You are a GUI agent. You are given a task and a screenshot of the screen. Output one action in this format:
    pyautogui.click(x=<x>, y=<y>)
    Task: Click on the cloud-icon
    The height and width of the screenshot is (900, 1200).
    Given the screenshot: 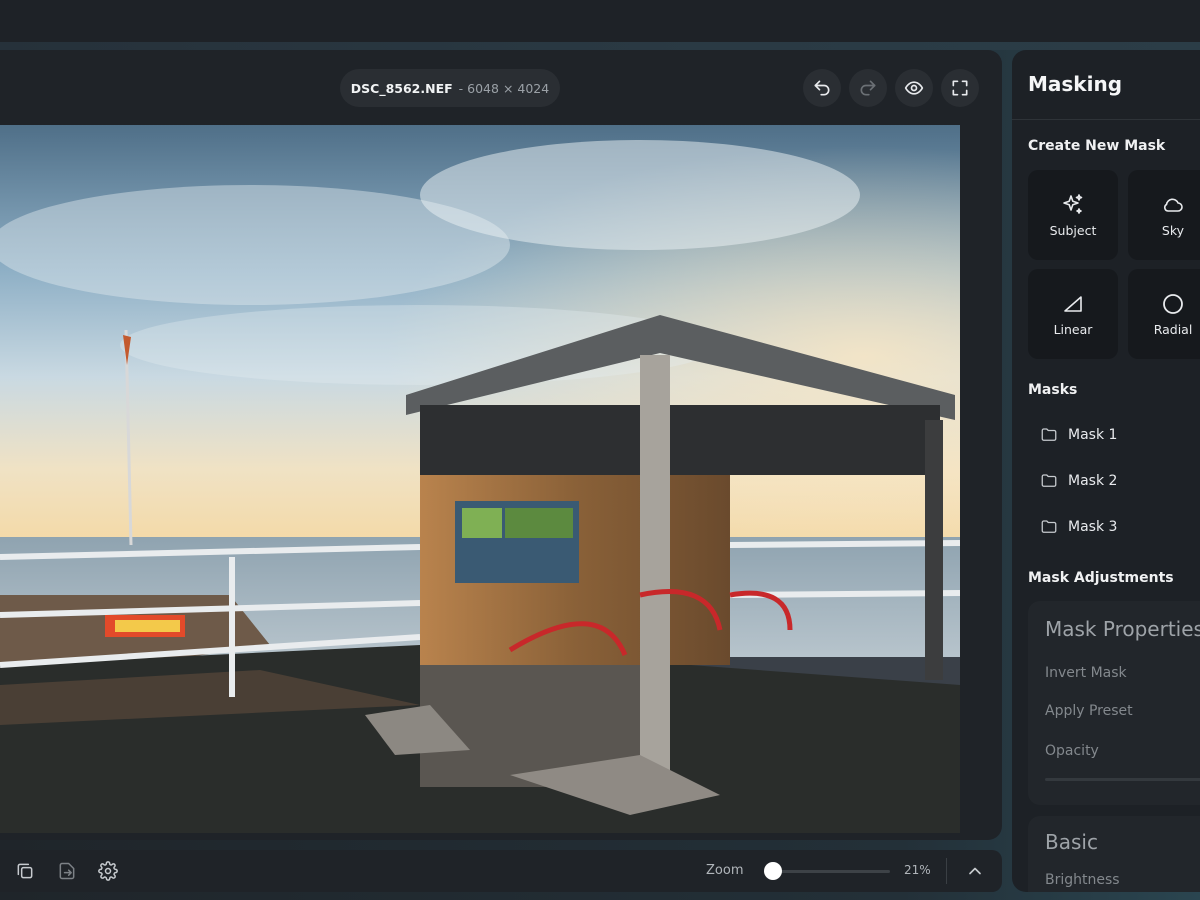 What is the action you would take?
    pyautogui.click(x=1173, y=205)
    